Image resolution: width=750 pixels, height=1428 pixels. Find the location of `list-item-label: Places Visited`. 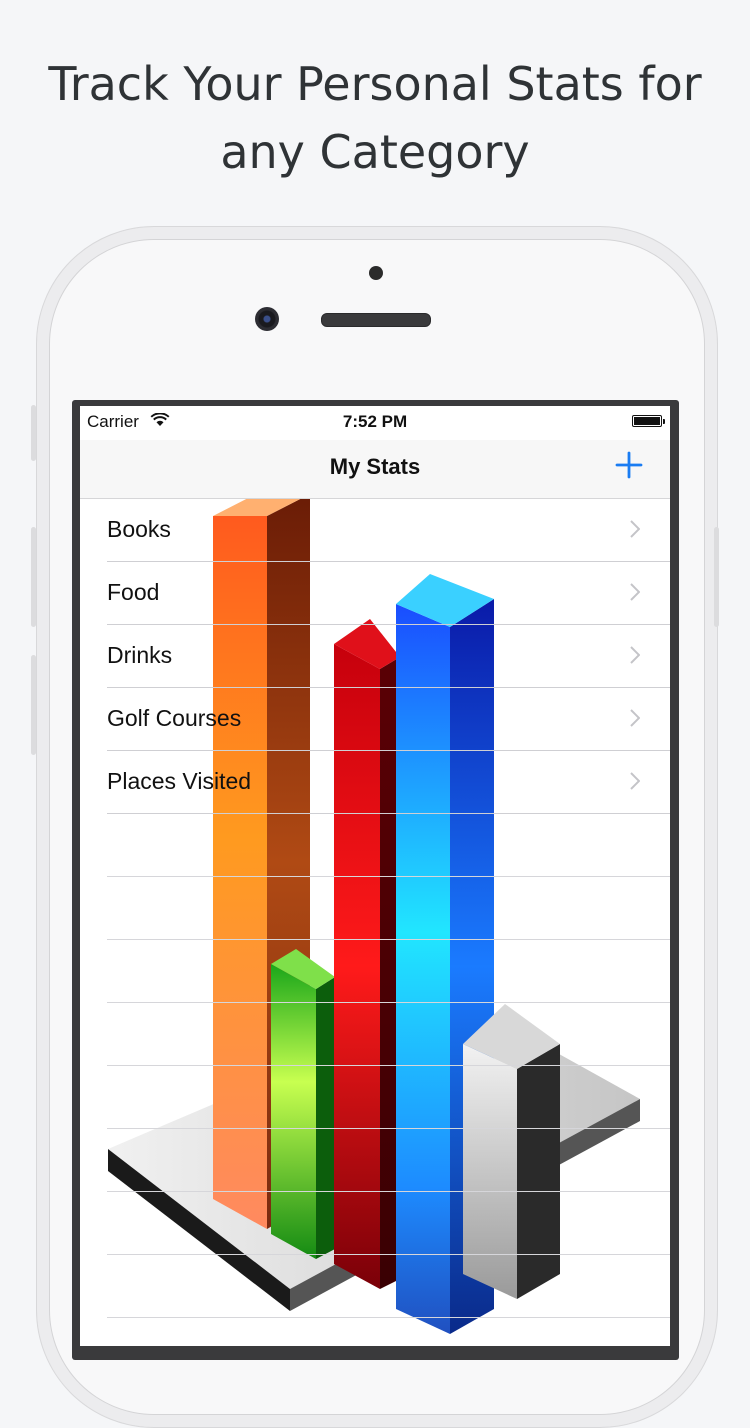

list-item-label: Places Visited is located at coordinates (179, 781).